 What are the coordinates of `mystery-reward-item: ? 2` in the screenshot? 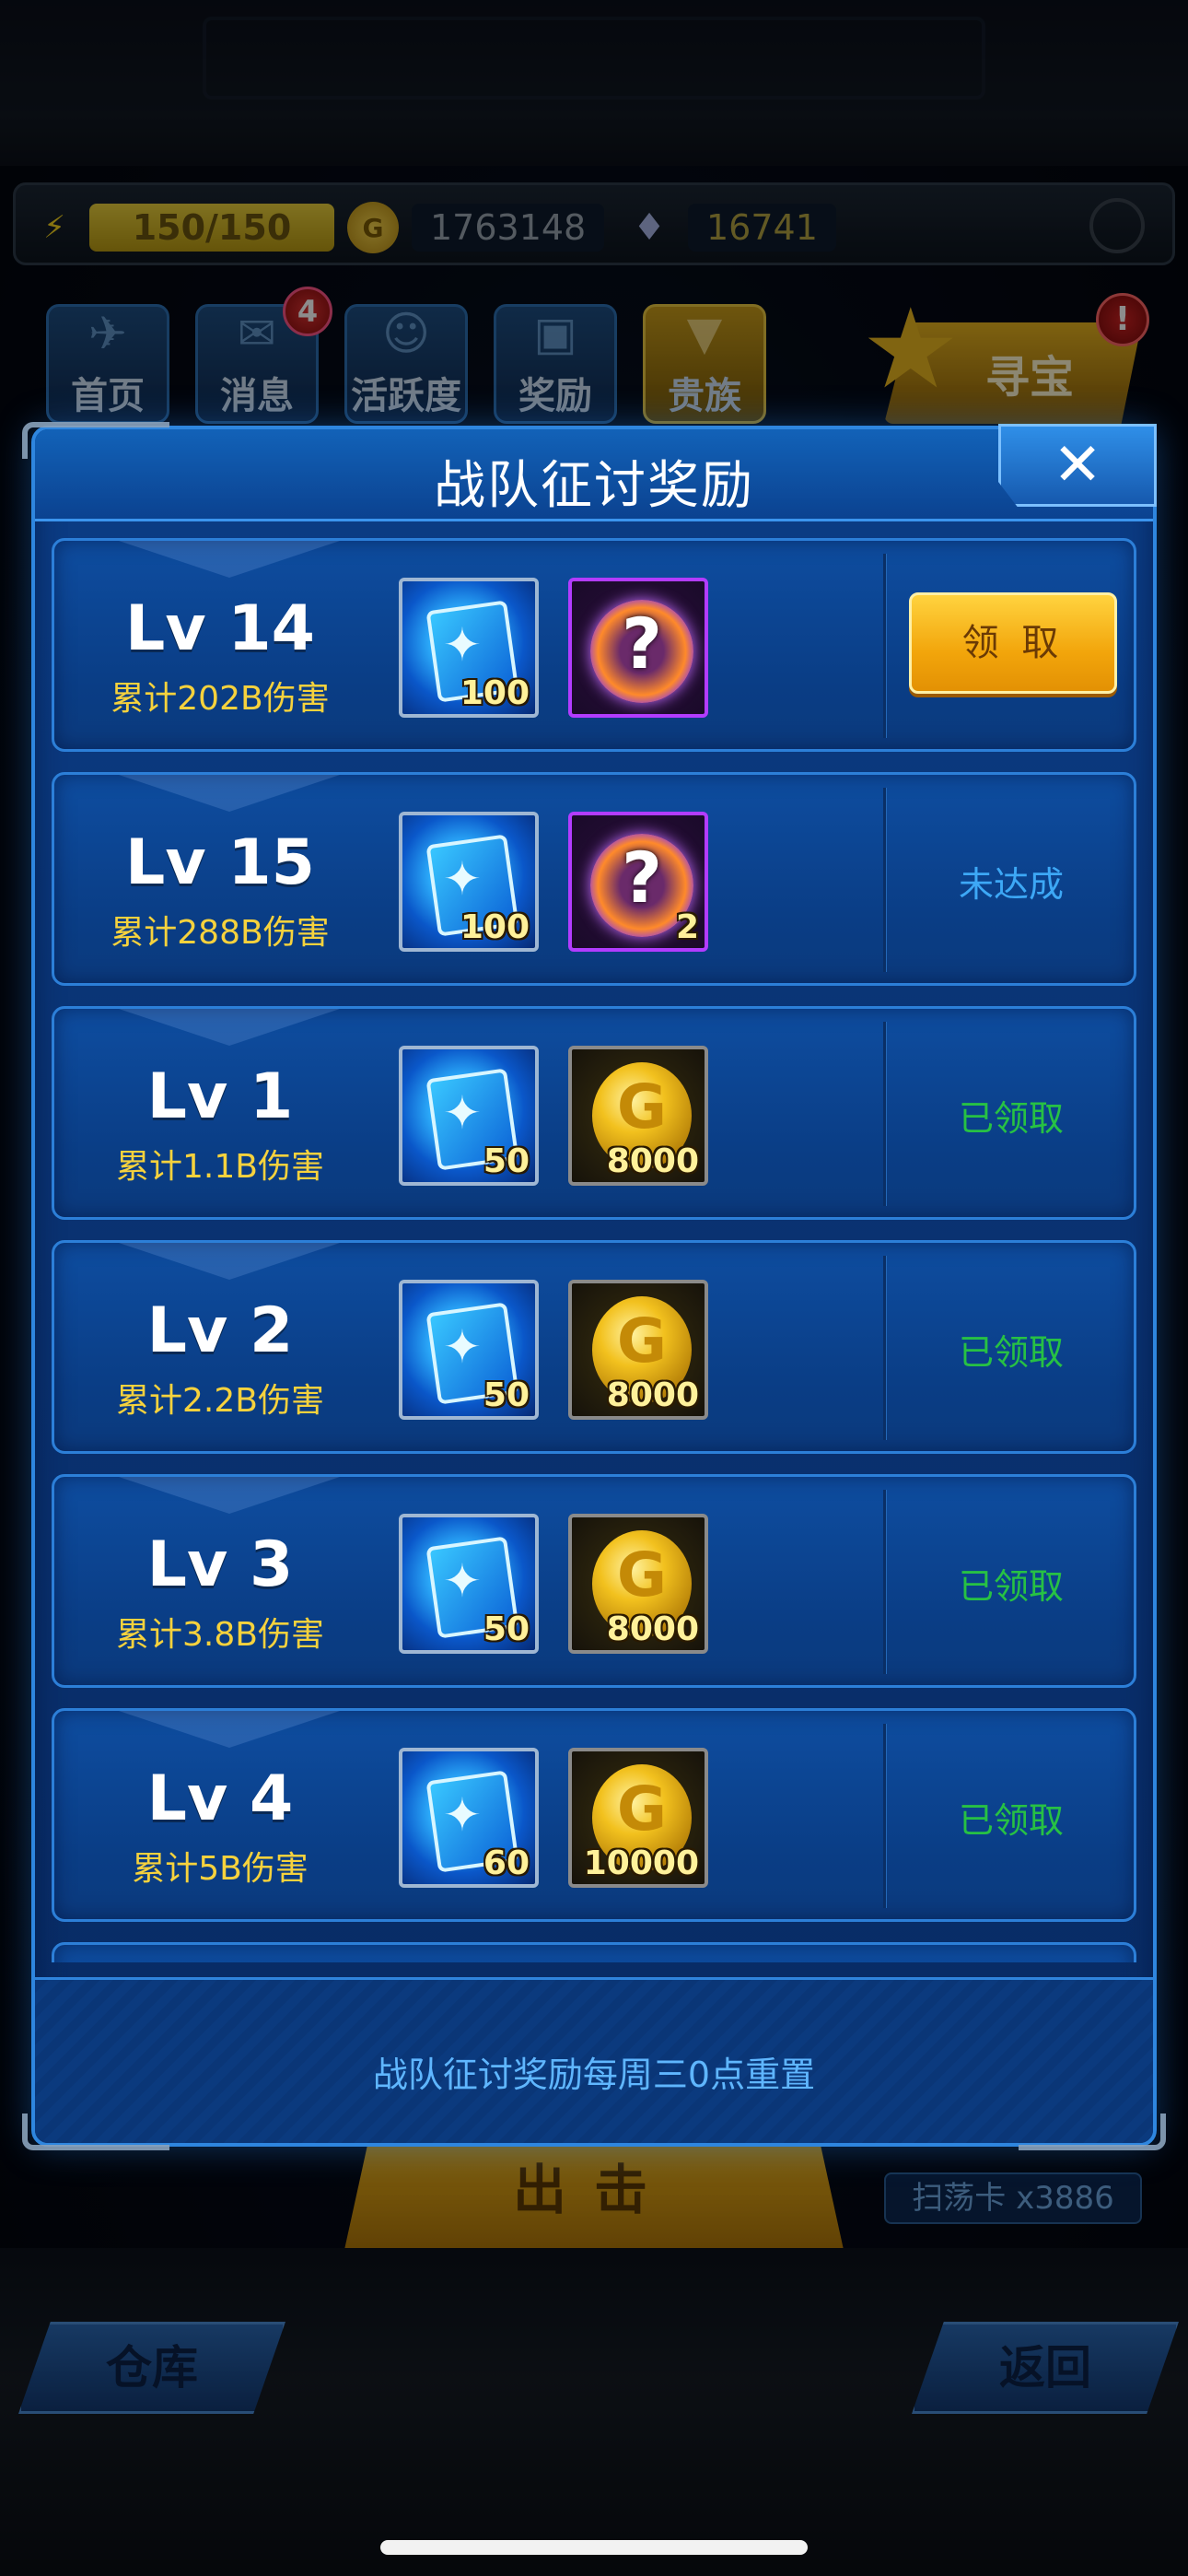 It's located at (638, 882).